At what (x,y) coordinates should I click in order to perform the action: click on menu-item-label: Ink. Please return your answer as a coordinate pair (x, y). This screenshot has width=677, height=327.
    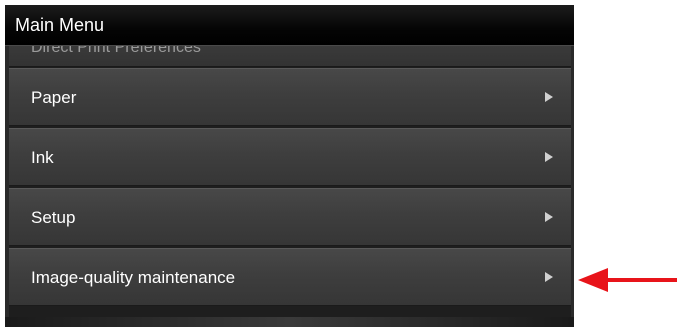
    Looking at the image, I should click on (42, 157).